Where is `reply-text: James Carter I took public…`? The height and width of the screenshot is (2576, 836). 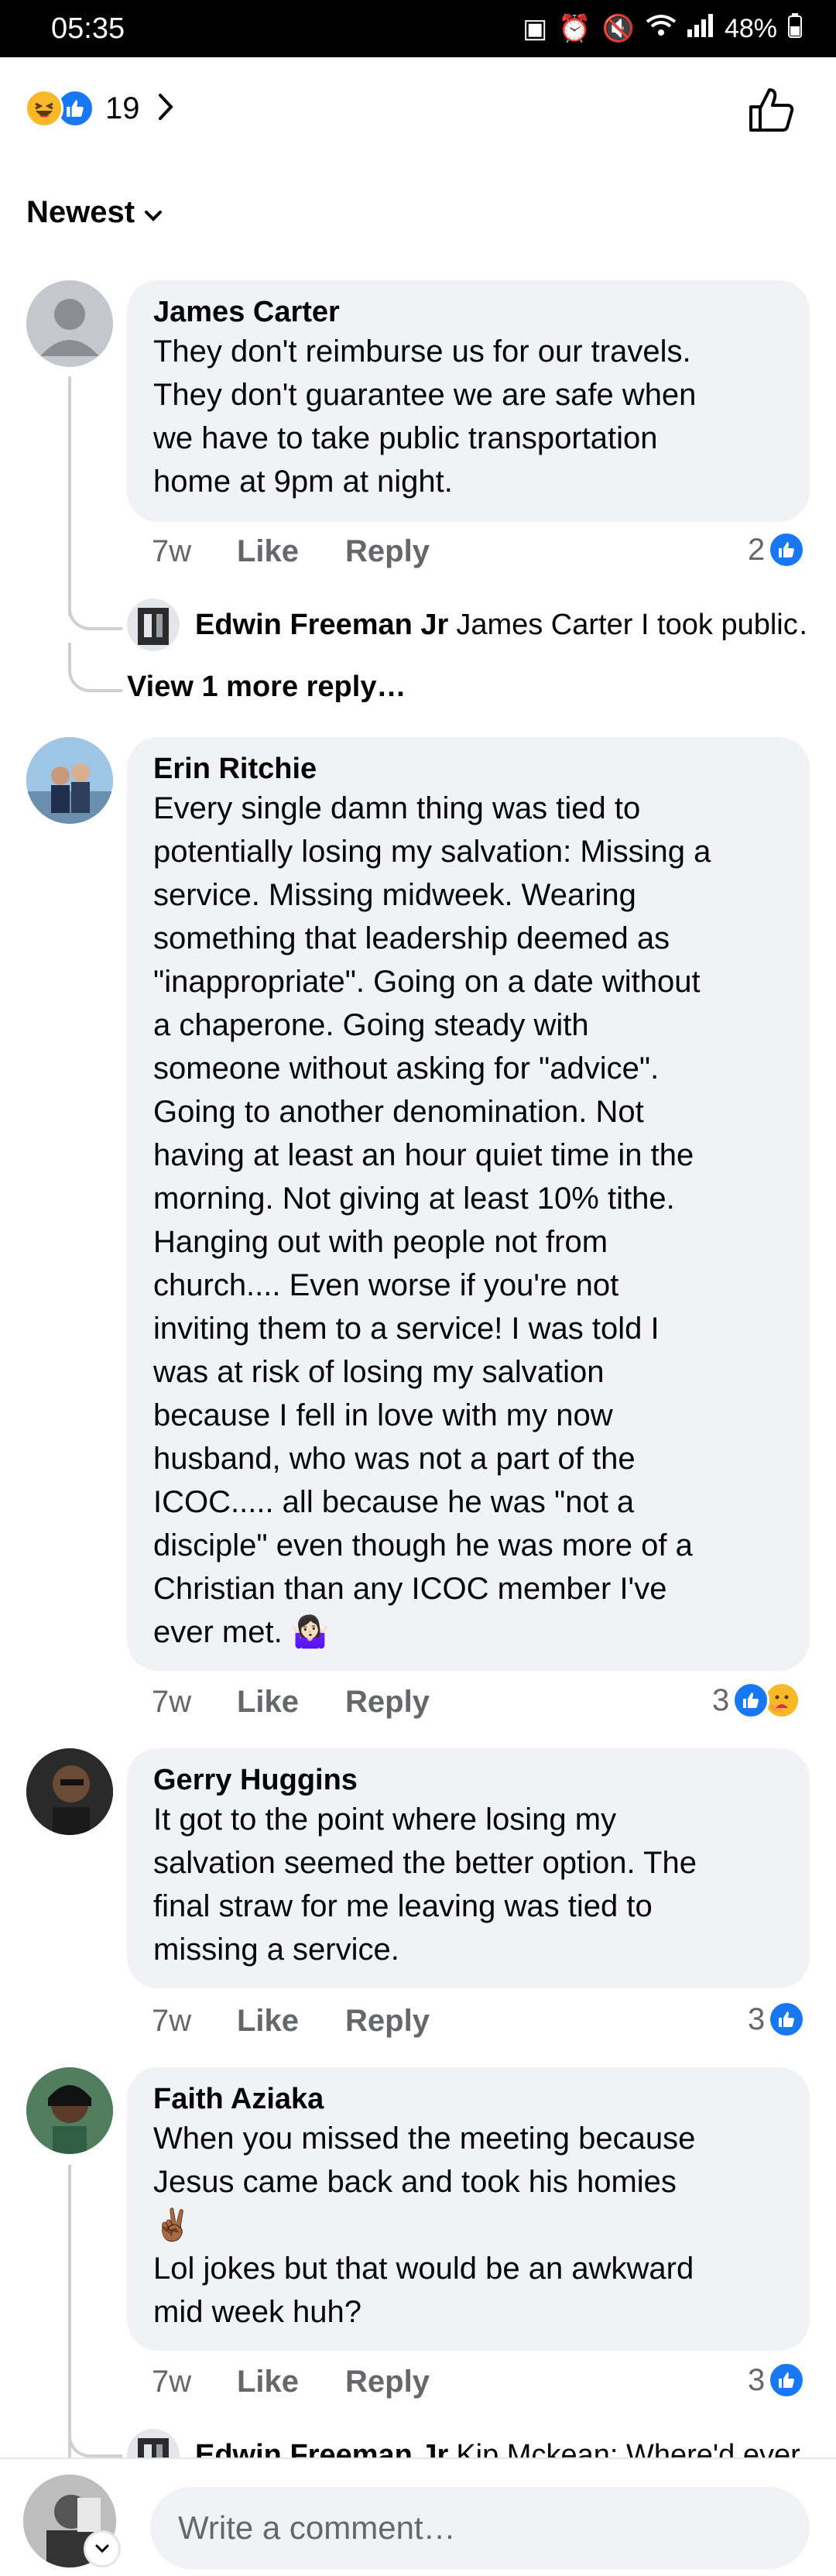 reply-text: James Carter I took public… is located at coordinates (633, 624).